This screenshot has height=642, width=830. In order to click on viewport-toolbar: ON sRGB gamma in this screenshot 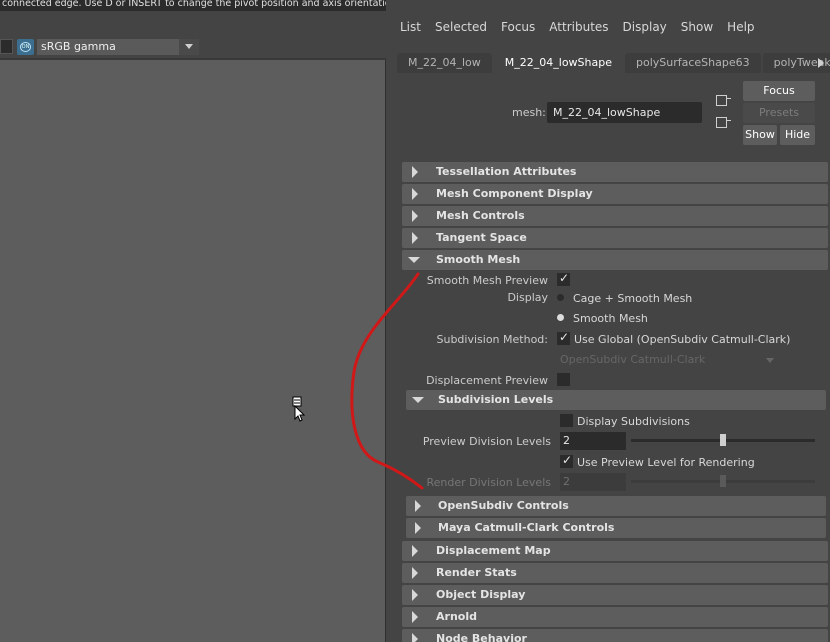, I will do `click(193, 35)`.